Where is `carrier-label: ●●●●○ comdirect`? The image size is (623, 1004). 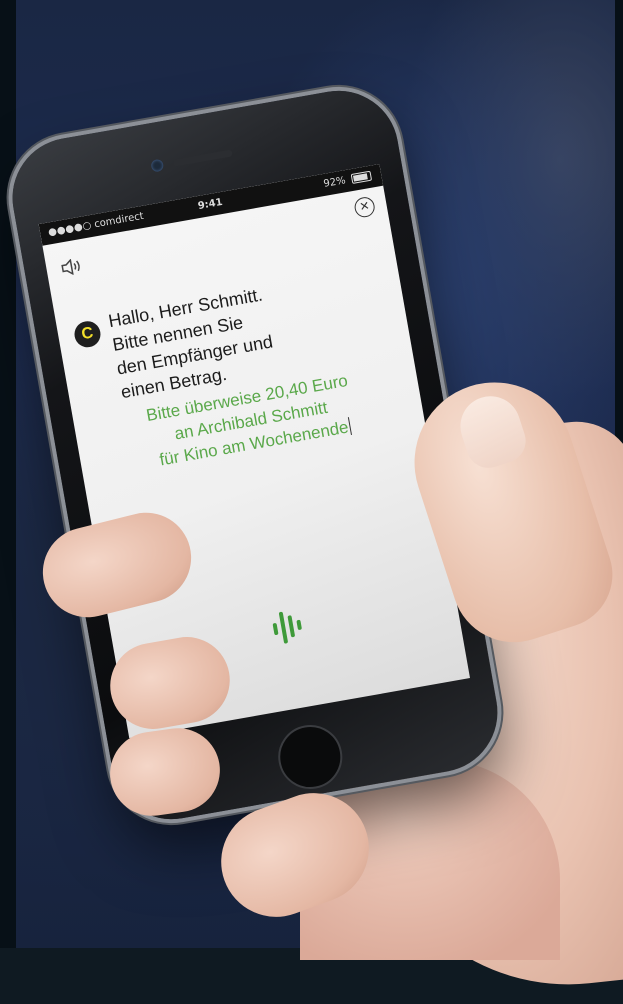
carrier-label: ●●●●○ comdirect is located at coordinates (96, 224).